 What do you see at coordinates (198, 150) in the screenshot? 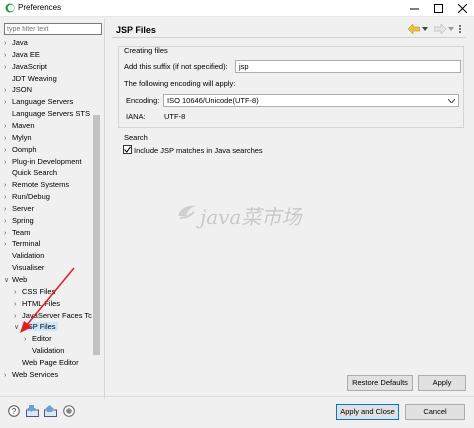
I see `include-jsp-label: Include JSP matches in Java searches` at bounding box center [198, 150].